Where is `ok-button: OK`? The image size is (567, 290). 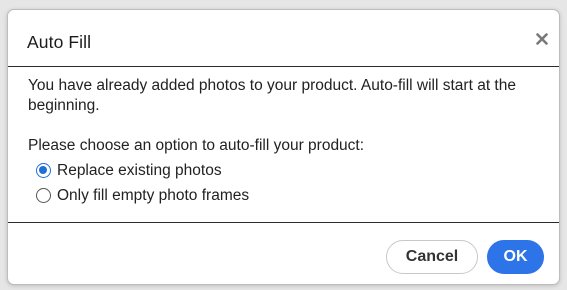 ok-button: OK is located at coordinates (515, 257).